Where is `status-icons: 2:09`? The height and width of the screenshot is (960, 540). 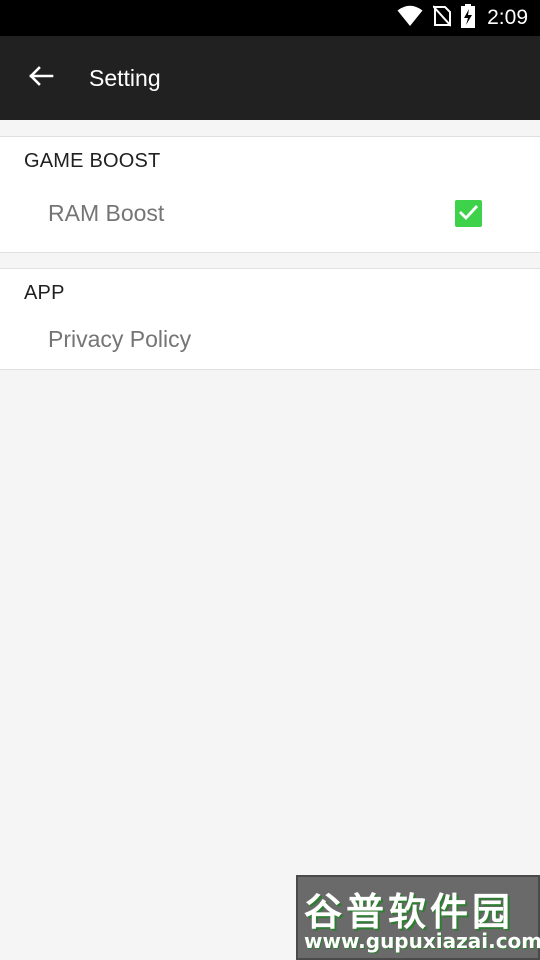
status-icons: 2:09 is located at coordinates (462, 18).